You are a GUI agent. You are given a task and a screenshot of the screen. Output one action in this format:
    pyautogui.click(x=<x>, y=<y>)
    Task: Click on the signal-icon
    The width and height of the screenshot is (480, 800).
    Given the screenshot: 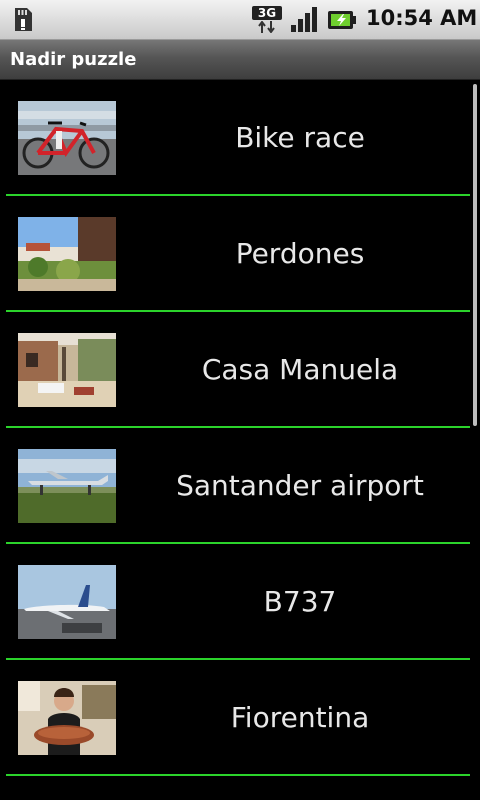 What is the action you would take?
    pyautogui.click(x=304, y=19)
    